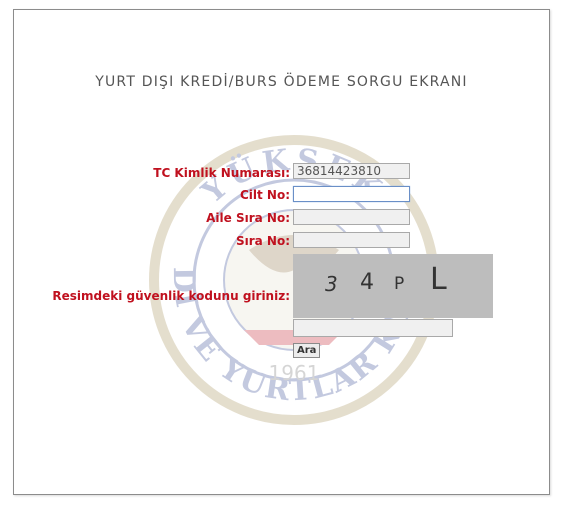 The height and width of the screenshot is (506, 562). Describe the element at coordinates (331, 284) in the screenshot. I see `captcha-char: 3` at that location.